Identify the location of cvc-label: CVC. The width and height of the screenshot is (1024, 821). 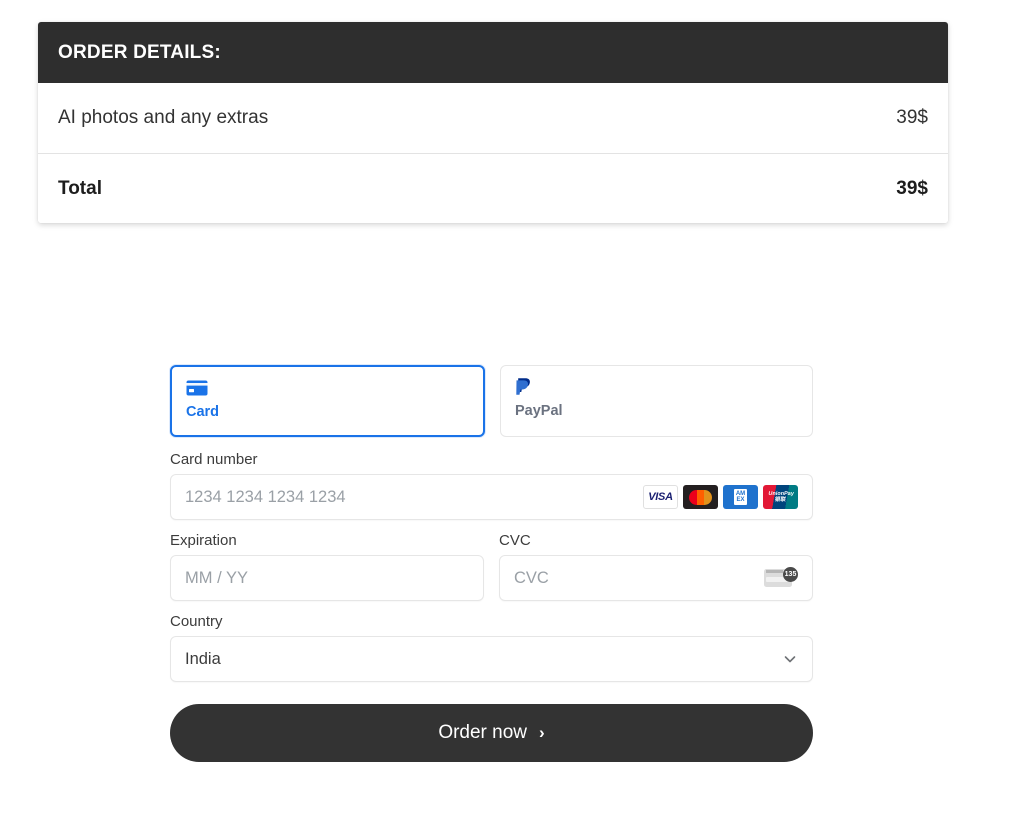
(515, 540).